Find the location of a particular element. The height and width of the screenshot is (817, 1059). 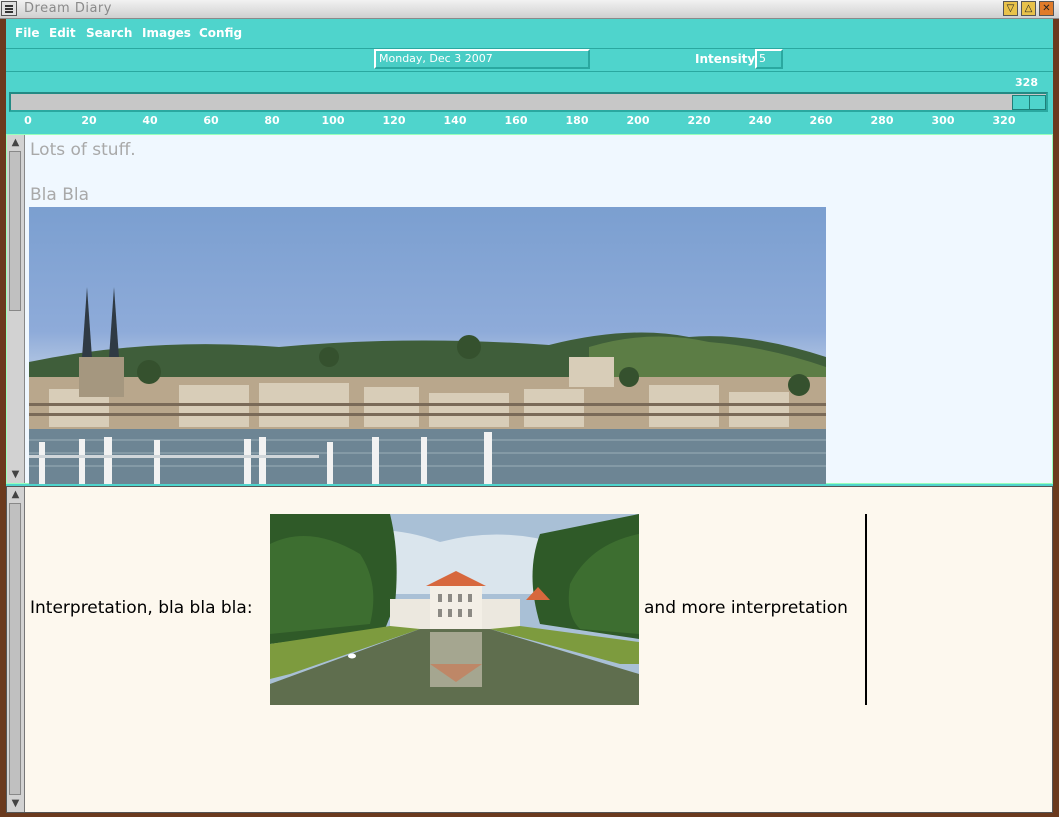

slider-value: 328 is located at coordinates (1026, 82).